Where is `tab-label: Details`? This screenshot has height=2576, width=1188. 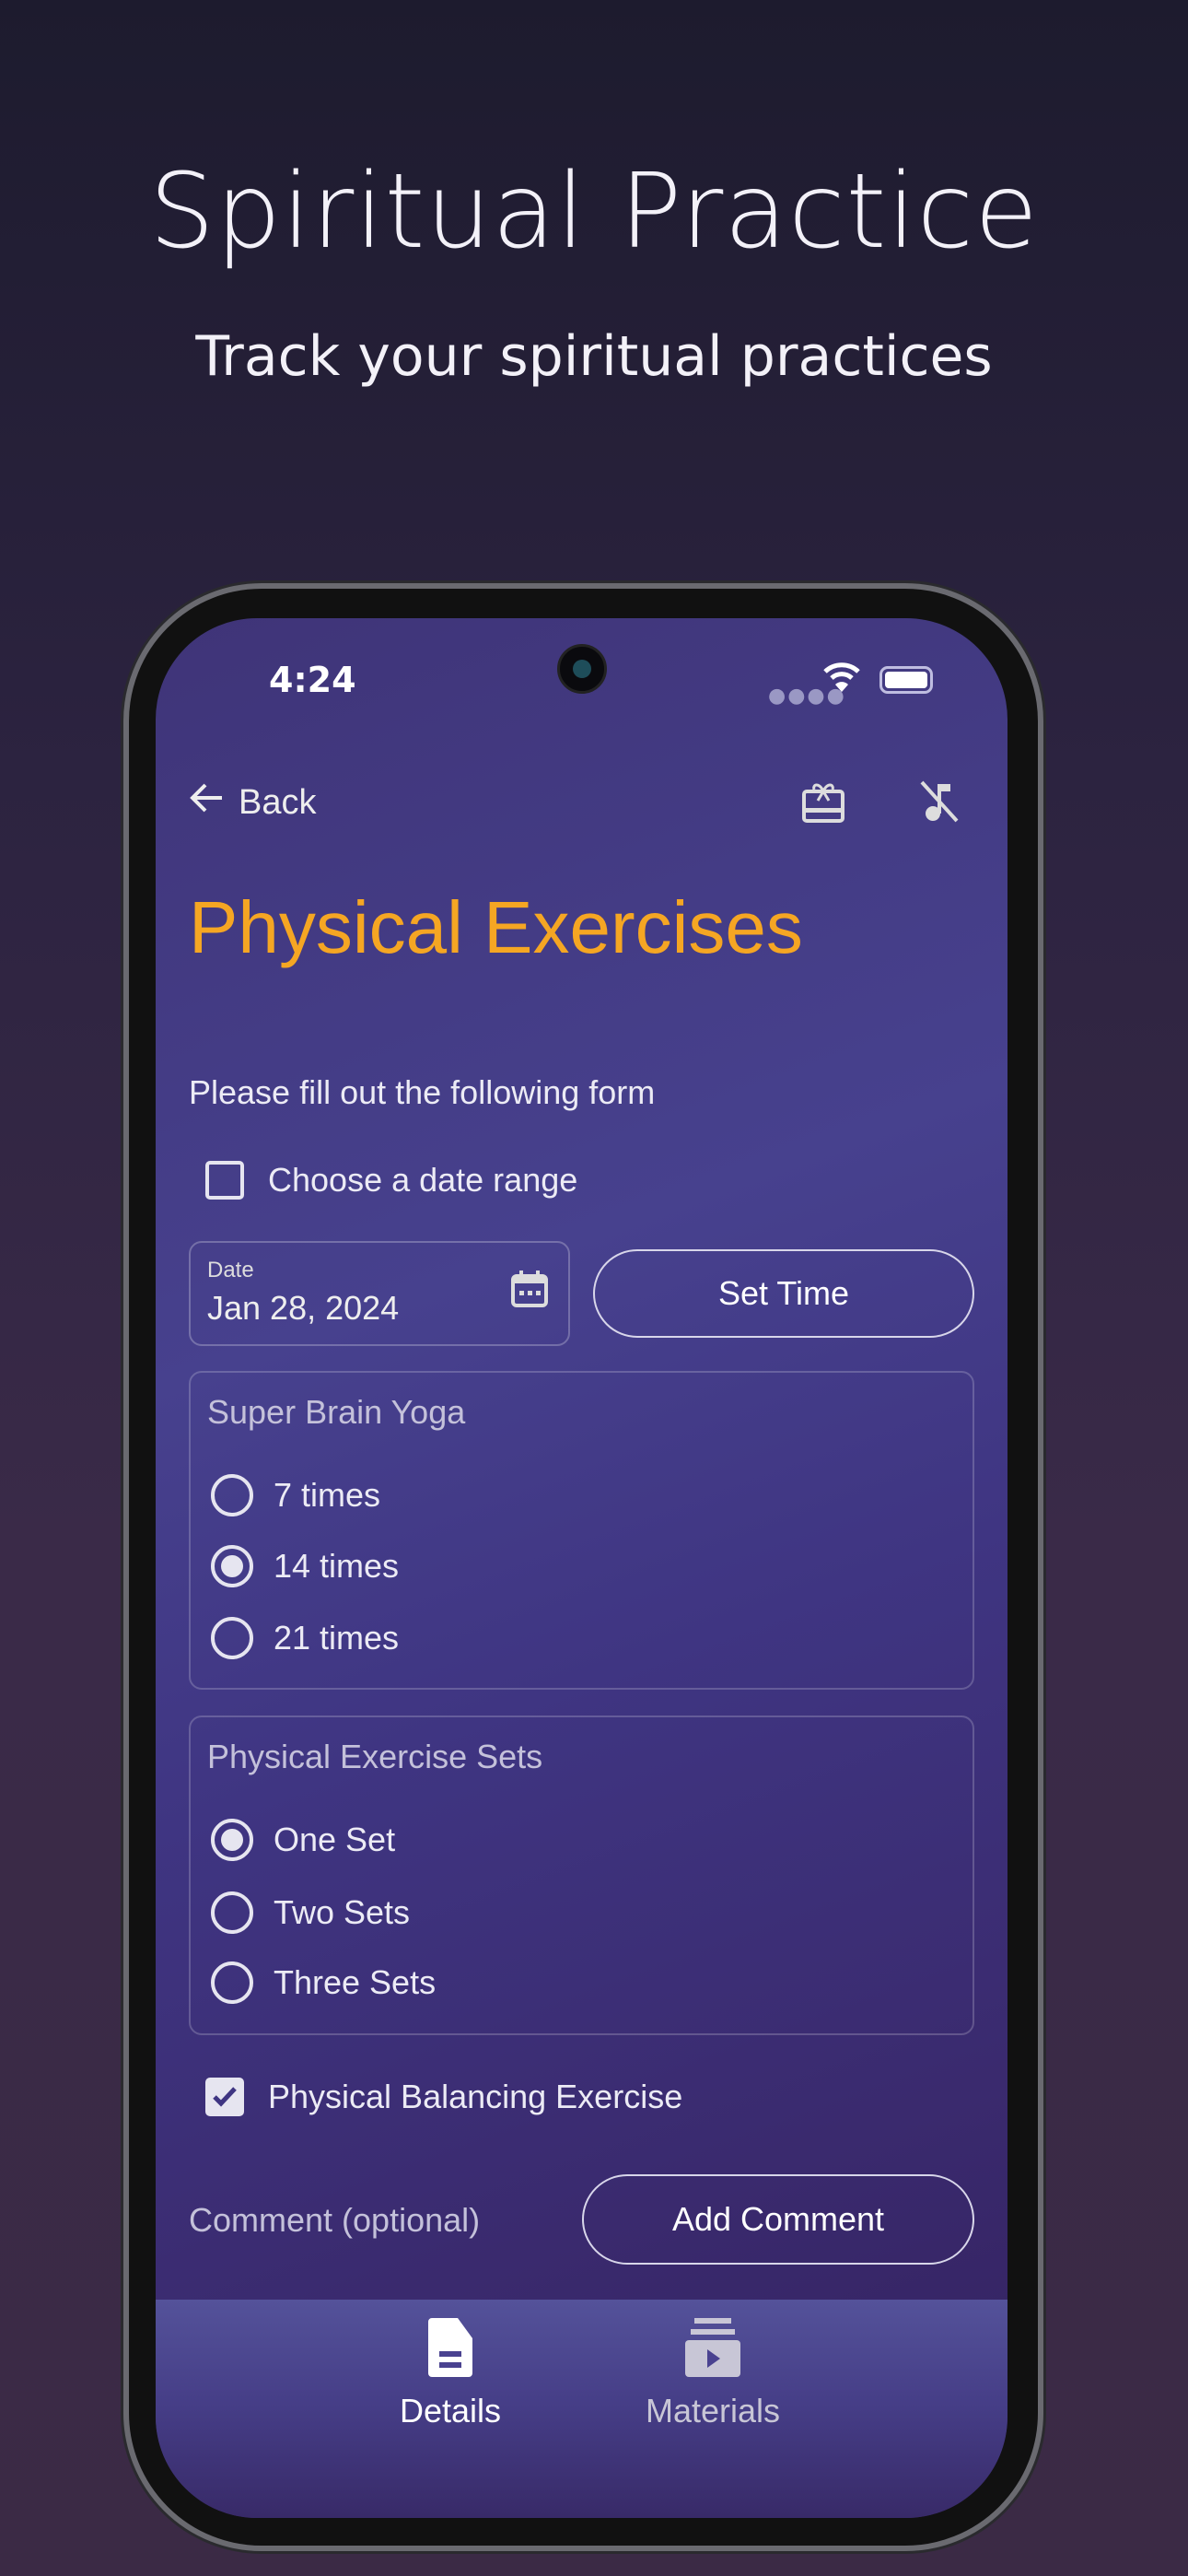
tab-label: Details is located at coordinates (451, 2411).